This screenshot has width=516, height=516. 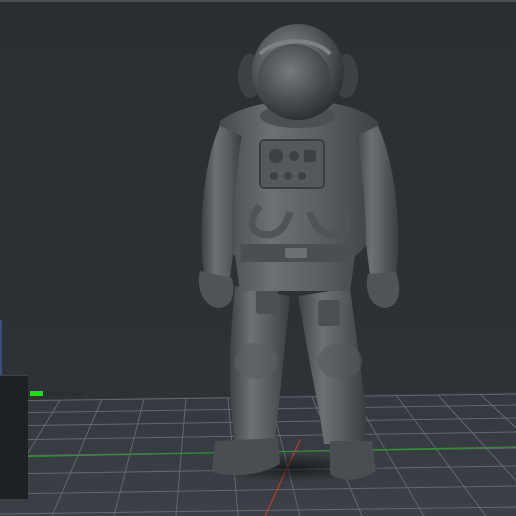 I want to click on helmet-visor, so click(x=294, y=78).